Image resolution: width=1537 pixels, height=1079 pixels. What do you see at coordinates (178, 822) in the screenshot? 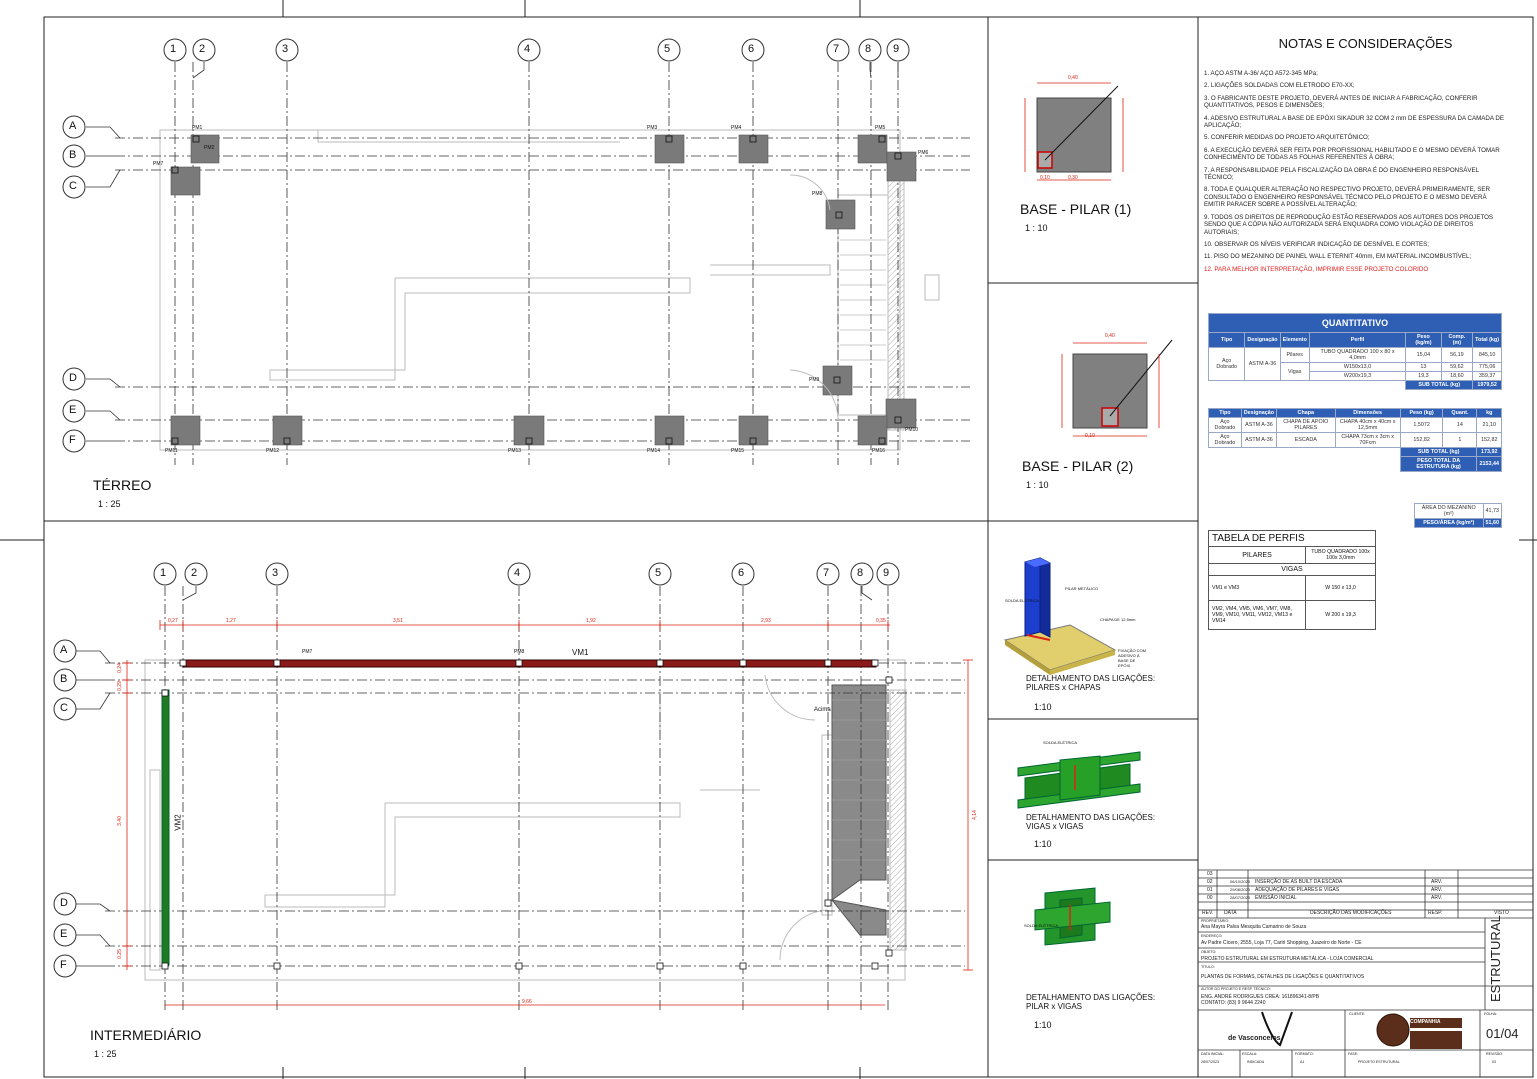
I see `beam-label-vm2: VM2` at bounding box center [178, 822].